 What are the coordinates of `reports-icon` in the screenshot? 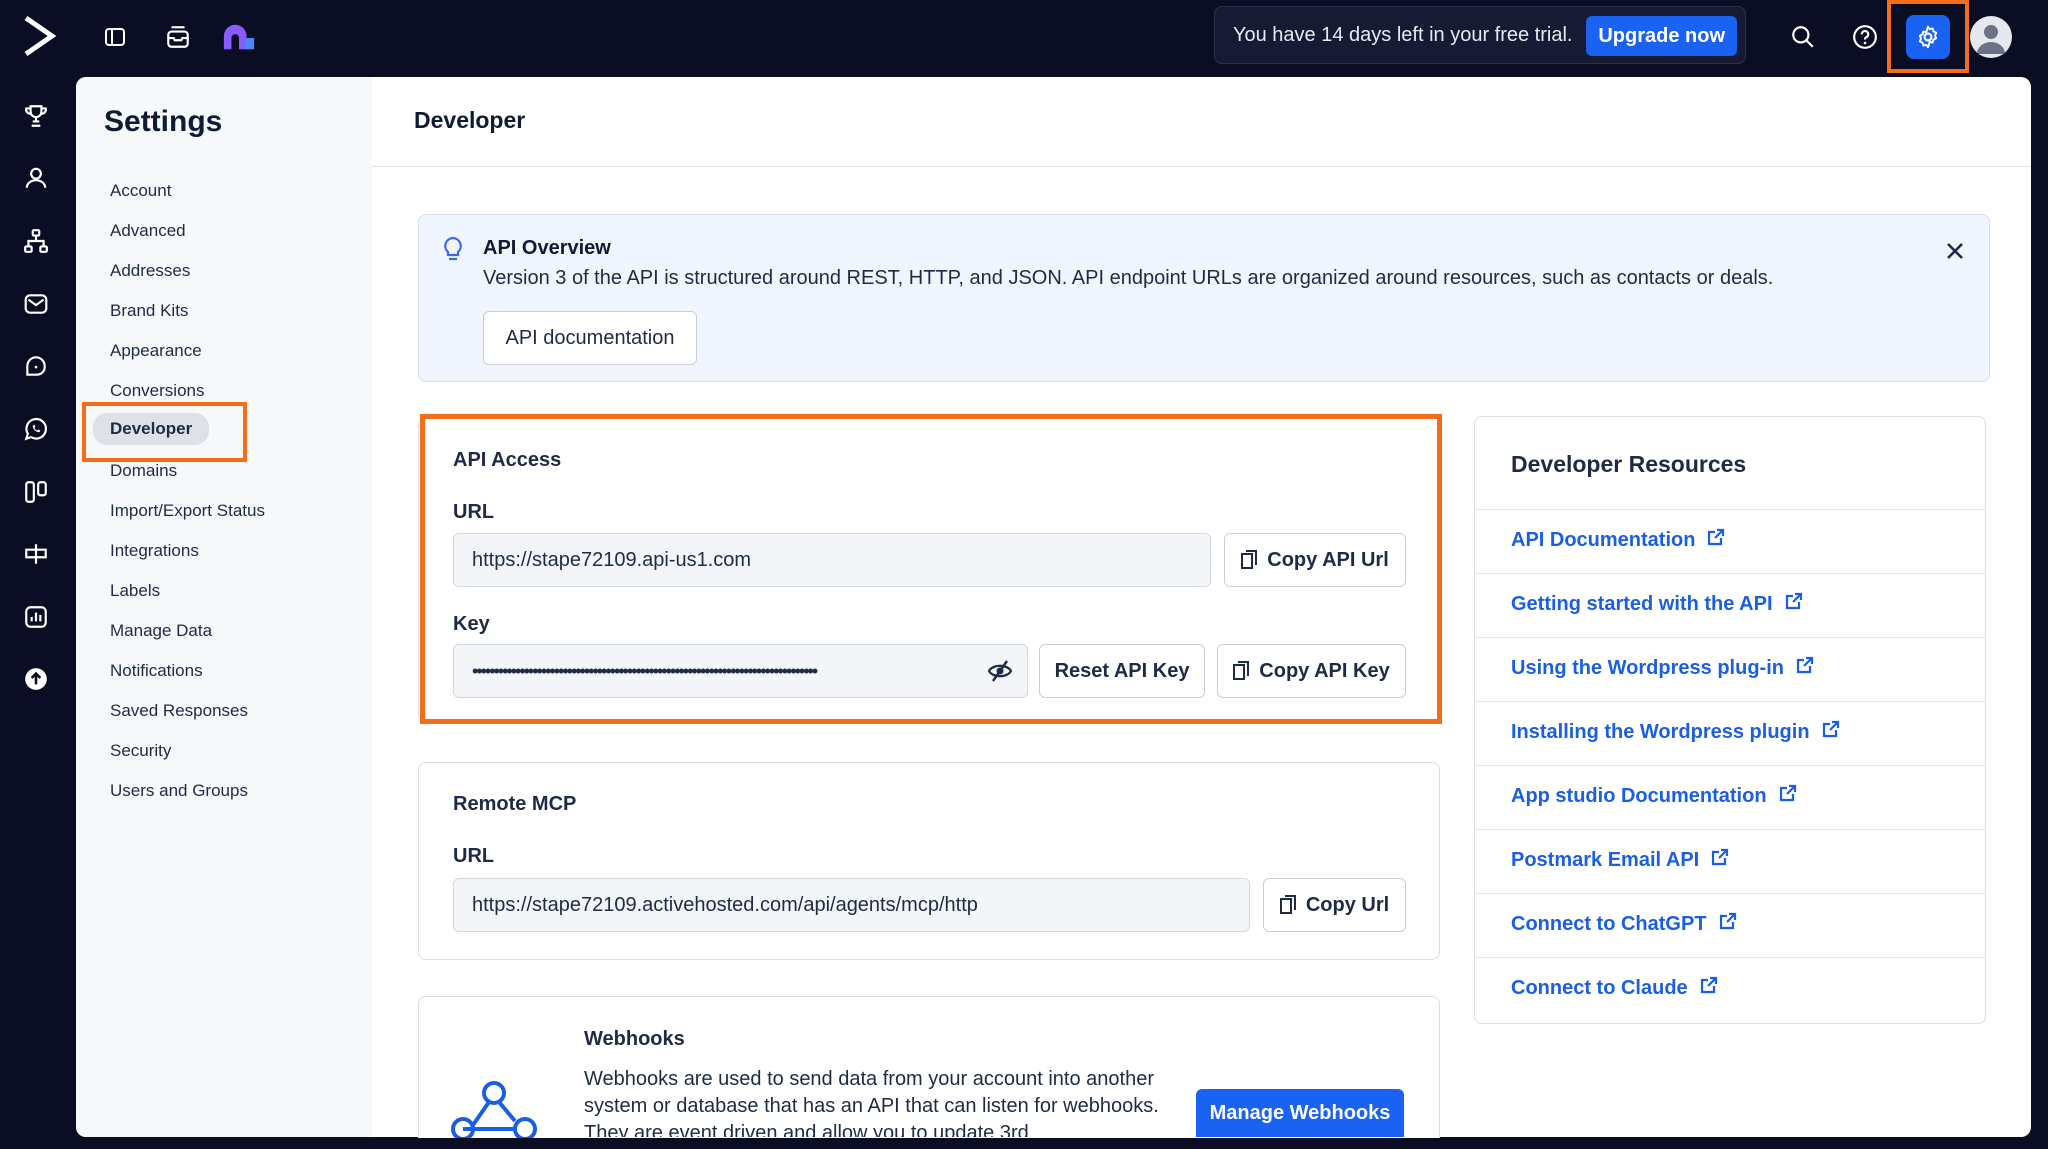 It's located at (36, 617).